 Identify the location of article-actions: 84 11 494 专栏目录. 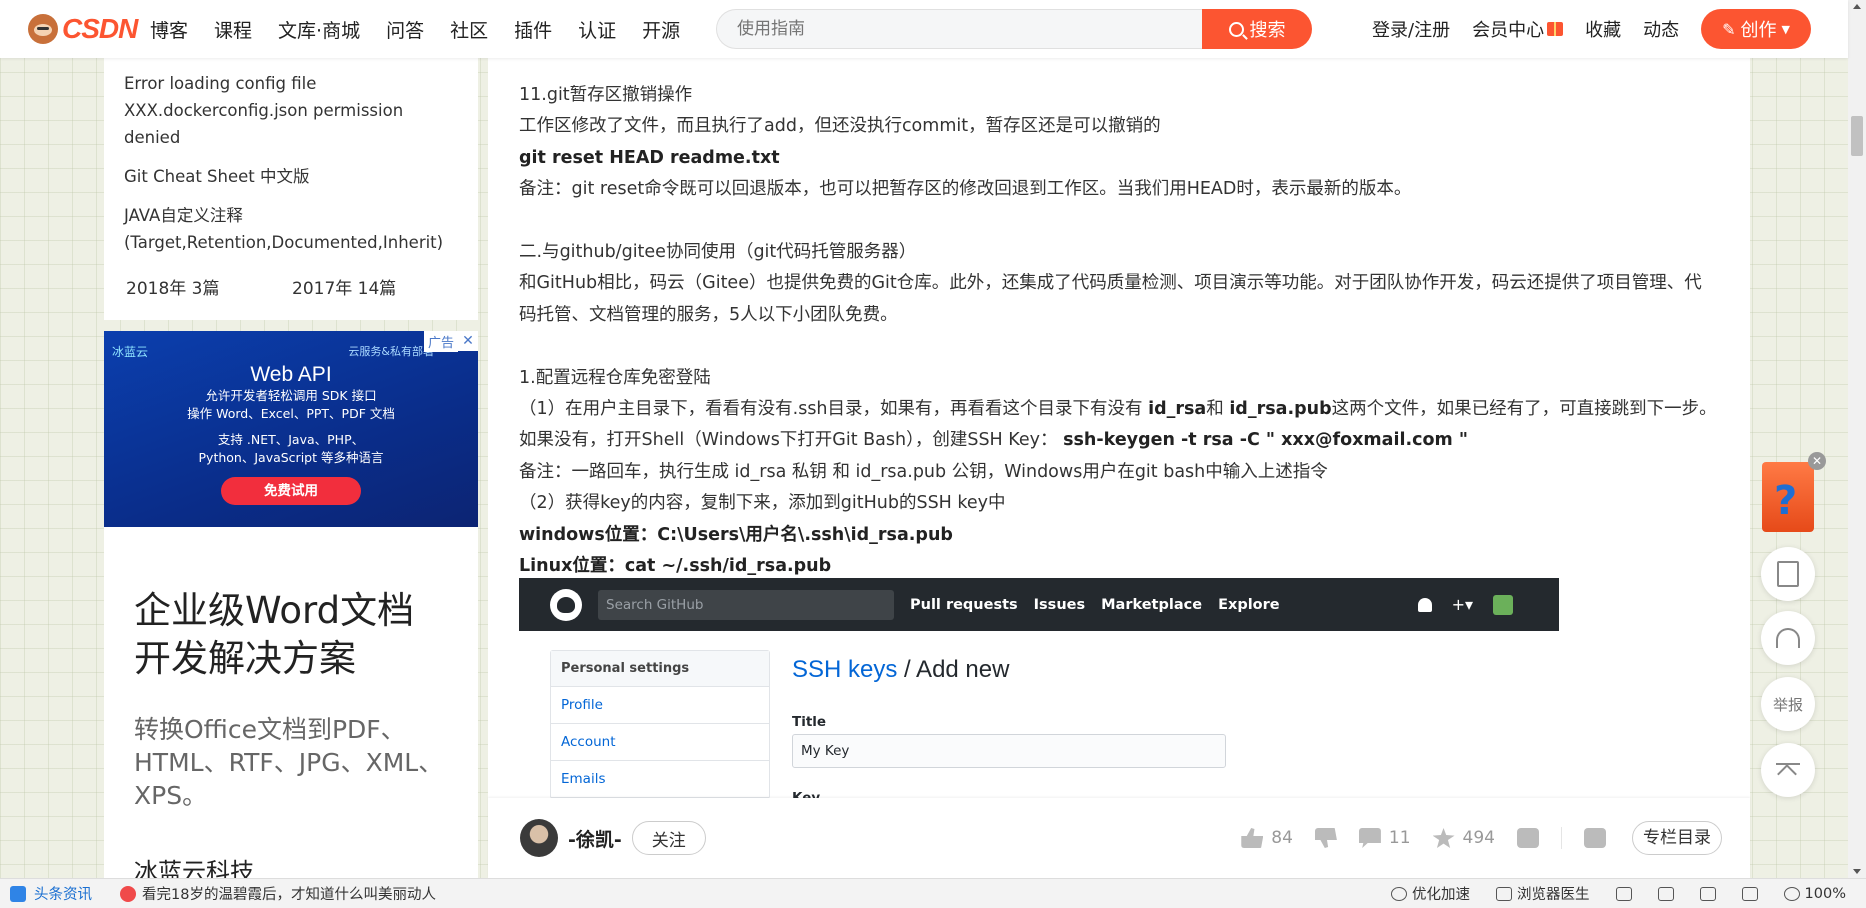
(1470, 838).